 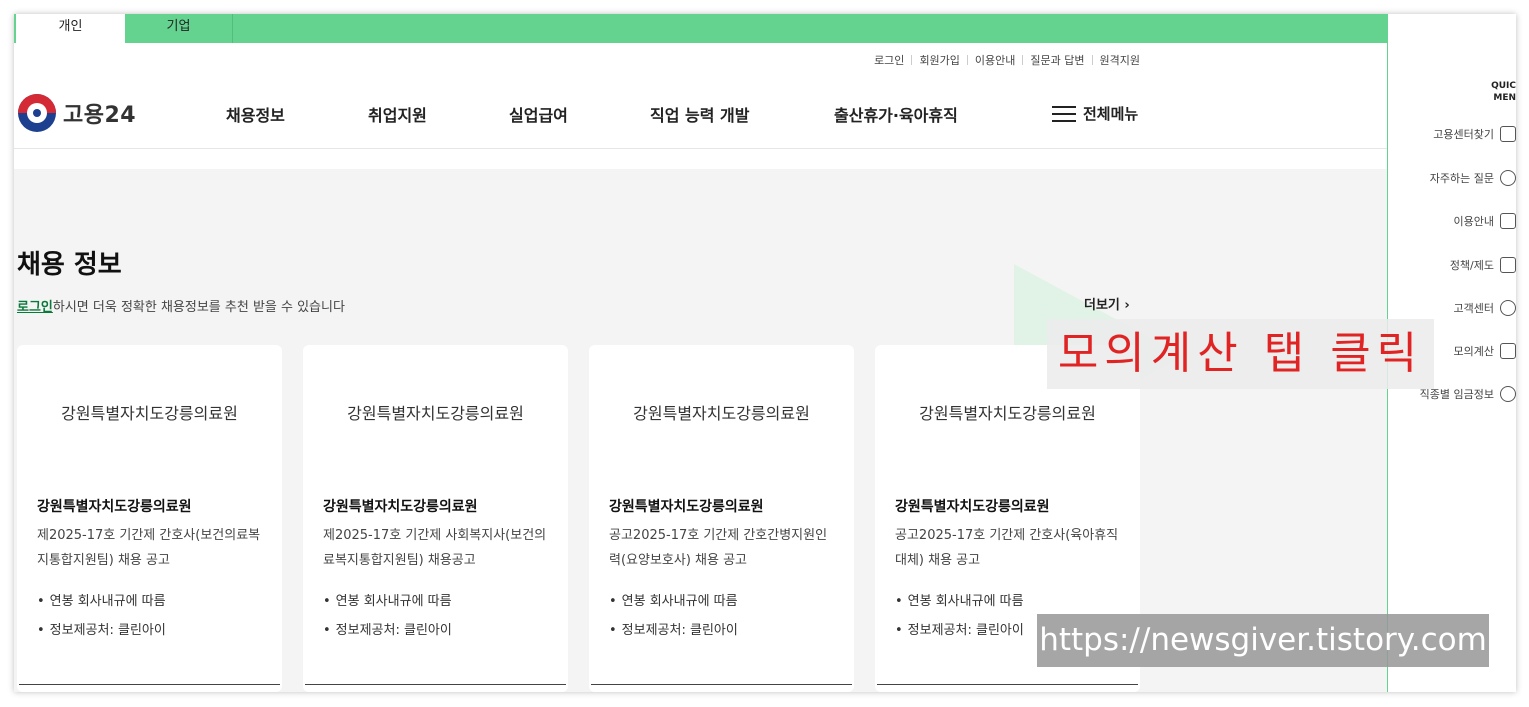 What do you see at coordinates (198, 307) in the screenshot?
I see `section-description-text: 하시면 더욱 정확한 채용정보를 추천 받을 수 있습니다` at bounding box center [198, 307].